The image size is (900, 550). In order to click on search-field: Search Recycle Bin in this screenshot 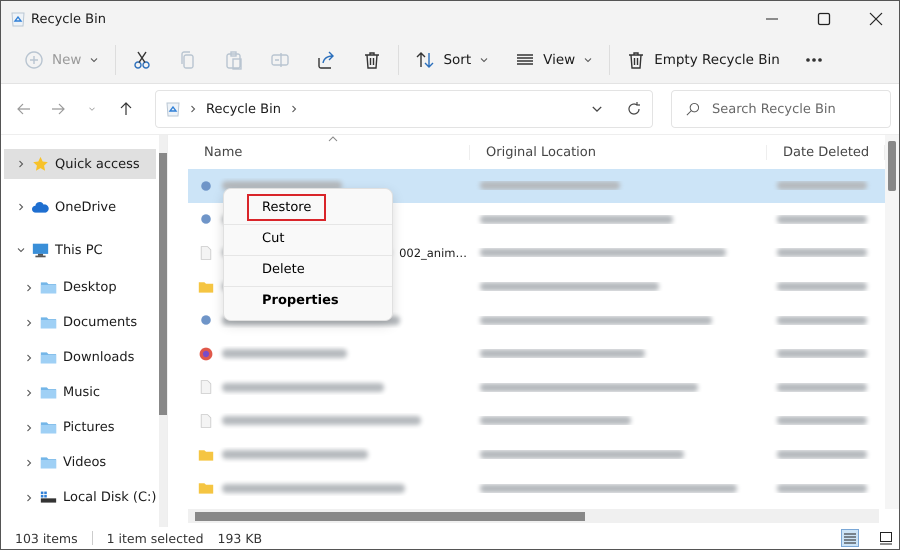, I will do `click(781, 109)`.